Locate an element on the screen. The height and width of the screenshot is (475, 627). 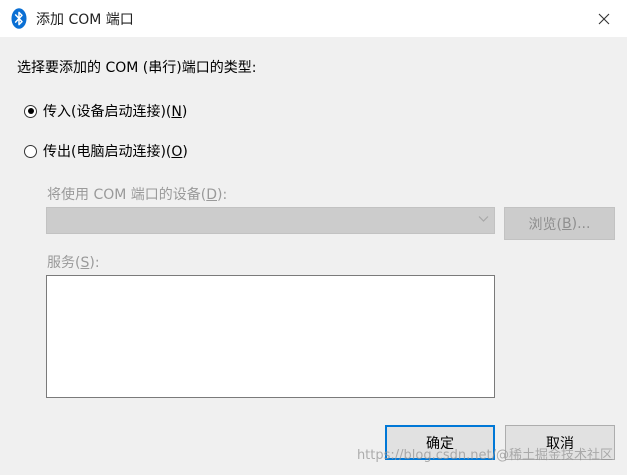
chevron-down-icon is located at coordinates (483, 219).